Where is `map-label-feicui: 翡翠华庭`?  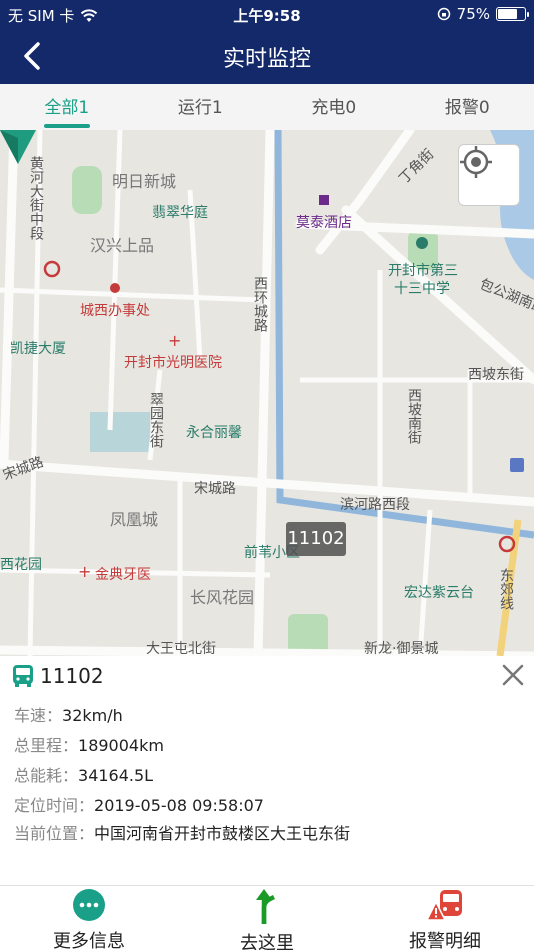
map-label-feicui: 翡翠华庭 is located at coordinates (180, 213).